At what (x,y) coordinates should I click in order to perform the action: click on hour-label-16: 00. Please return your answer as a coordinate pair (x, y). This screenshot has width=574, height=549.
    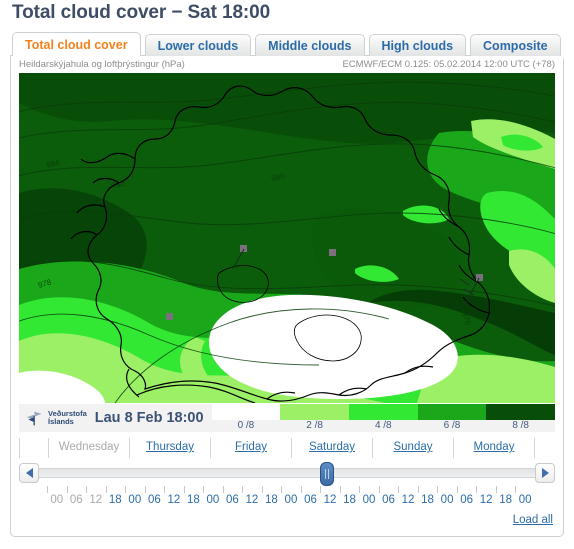
    Looking at the image, I should click on (369, 500).